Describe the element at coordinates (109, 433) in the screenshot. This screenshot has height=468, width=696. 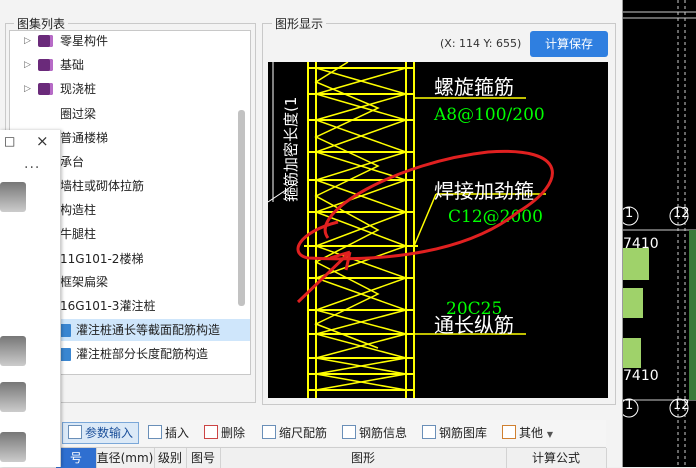
I see `param-input-label: 参数输入` at that location.